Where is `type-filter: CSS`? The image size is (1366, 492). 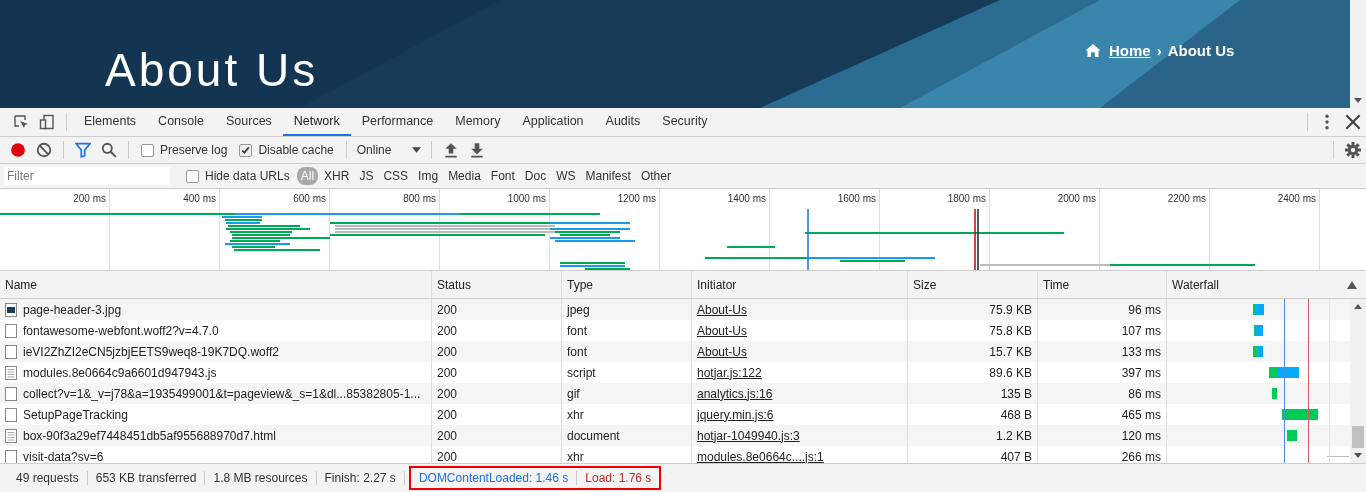 type-filter: CSS is located at coordinates (396, 176).